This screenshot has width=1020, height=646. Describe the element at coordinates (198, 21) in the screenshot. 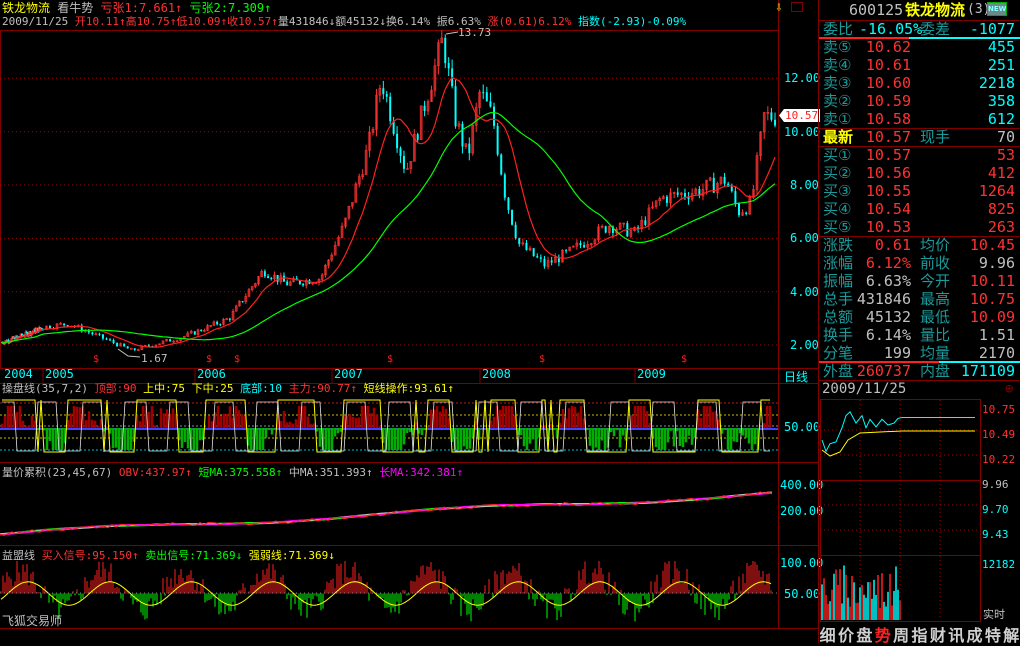

I see `low: 低10.09` at that location.